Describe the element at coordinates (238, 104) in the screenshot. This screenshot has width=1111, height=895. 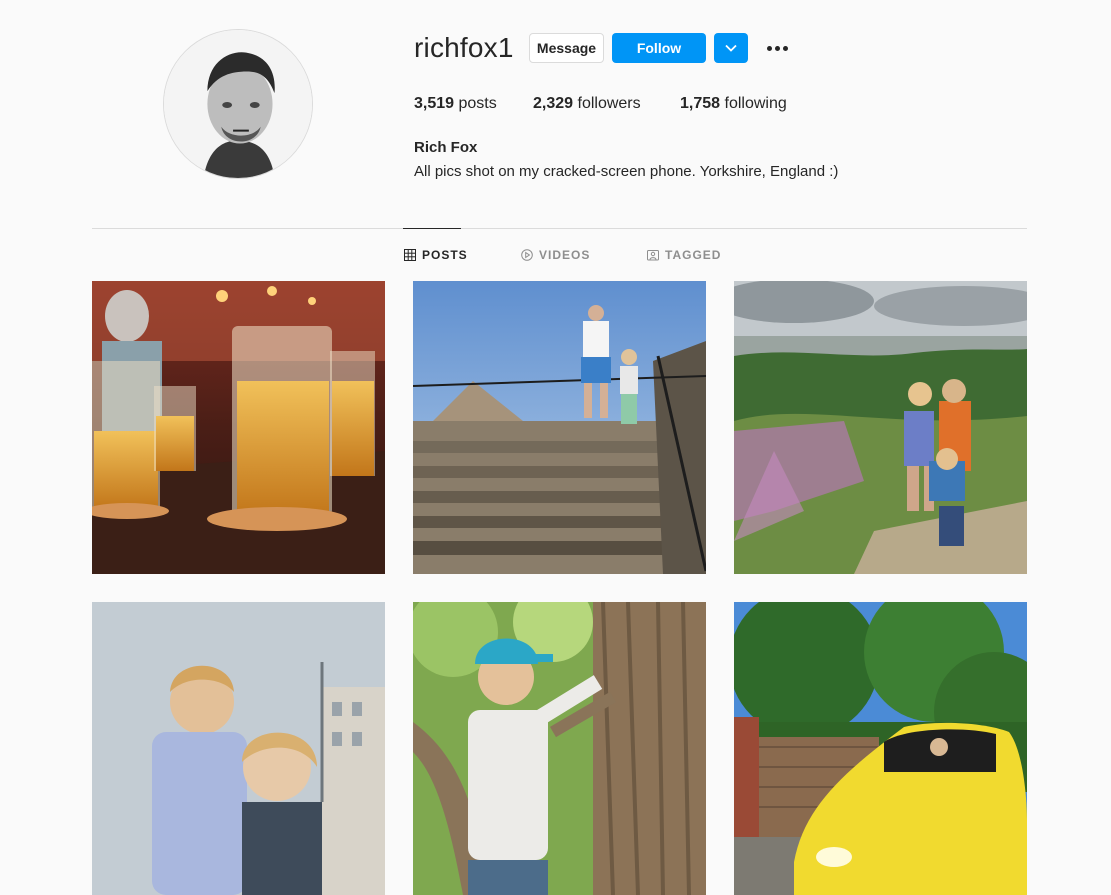
I see `profile-avatar` at that location.